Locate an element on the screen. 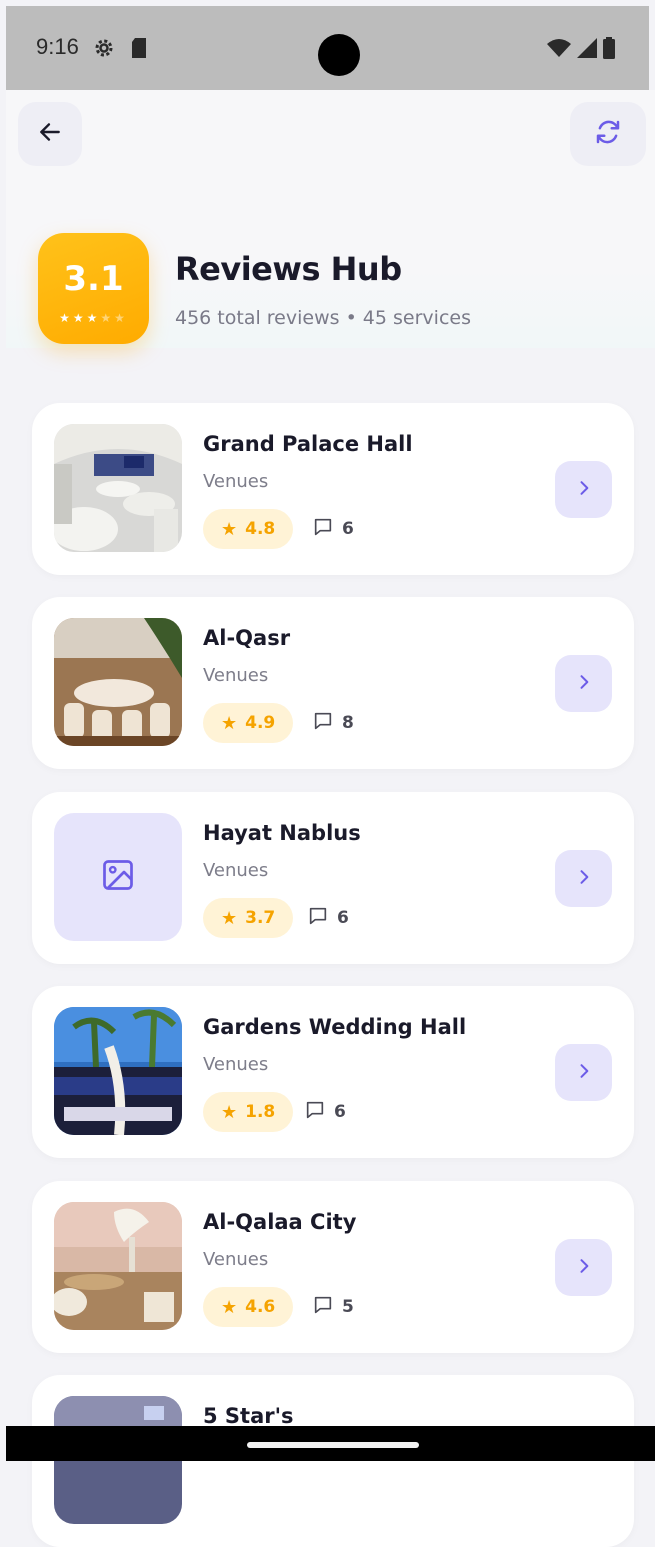 The height and width of the screenshot is (1547, 655). status-icons is located at coordinates (581, 50).